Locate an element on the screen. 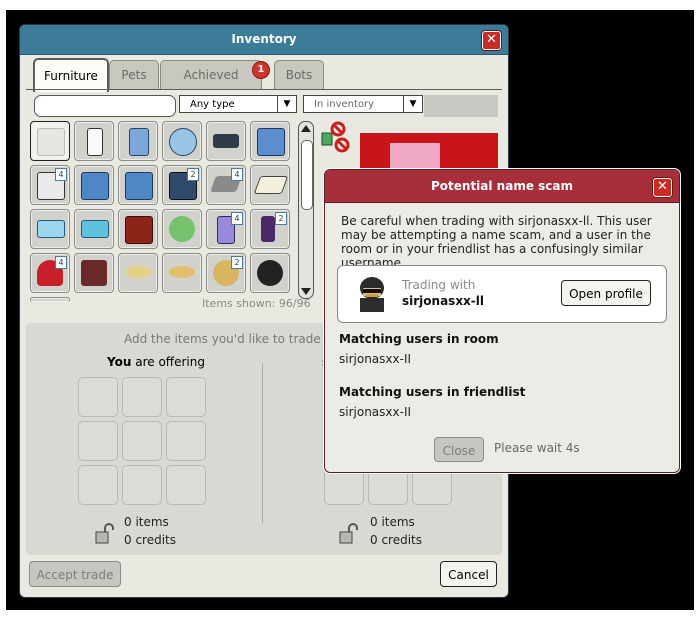  shelf-icon is located at coordinates (226, 141).